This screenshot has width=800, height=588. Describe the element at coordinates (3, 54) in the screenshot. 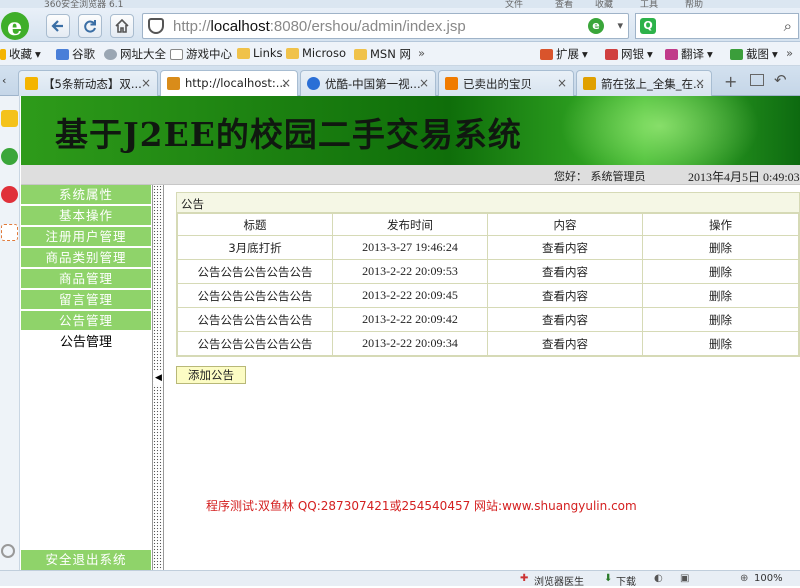

I see `star-icon` at that location.